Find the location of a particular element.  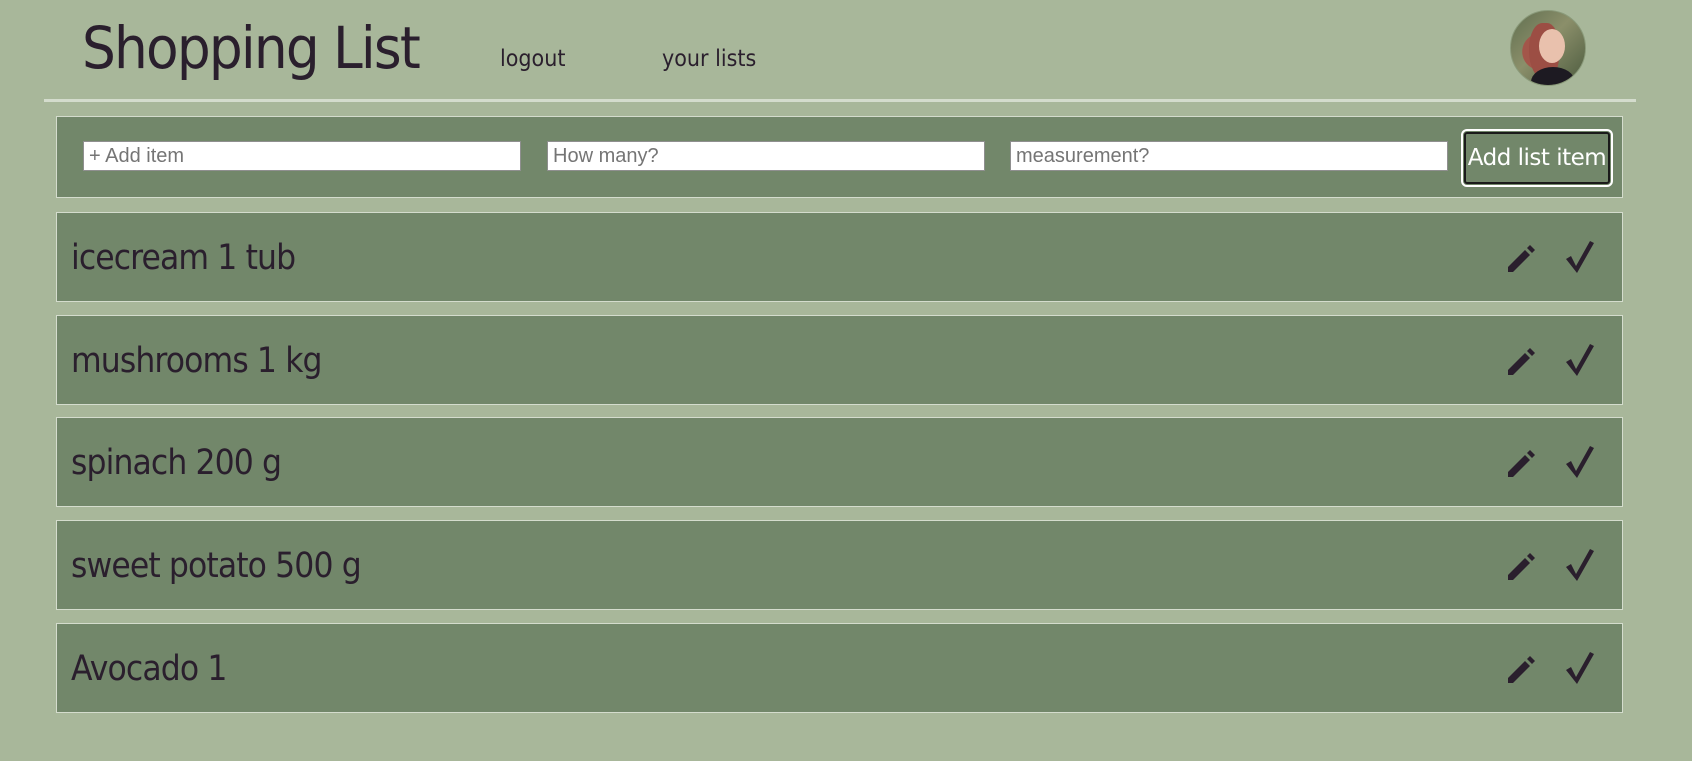

list-item-label: mushrooms 1 kg is located at coordinates (197, 361).